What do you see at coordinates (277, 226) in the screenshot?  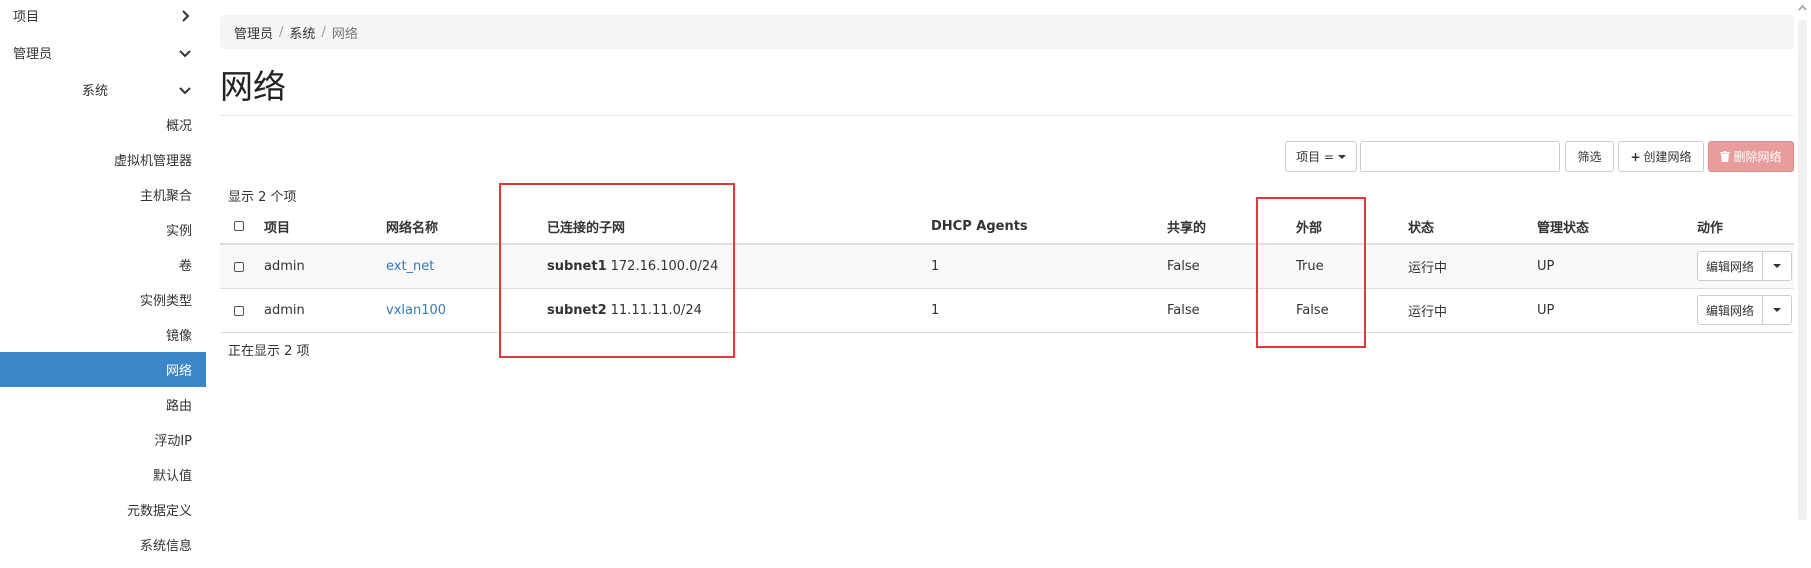 I see `header-project: 项目` at bounding box center [277, 226].